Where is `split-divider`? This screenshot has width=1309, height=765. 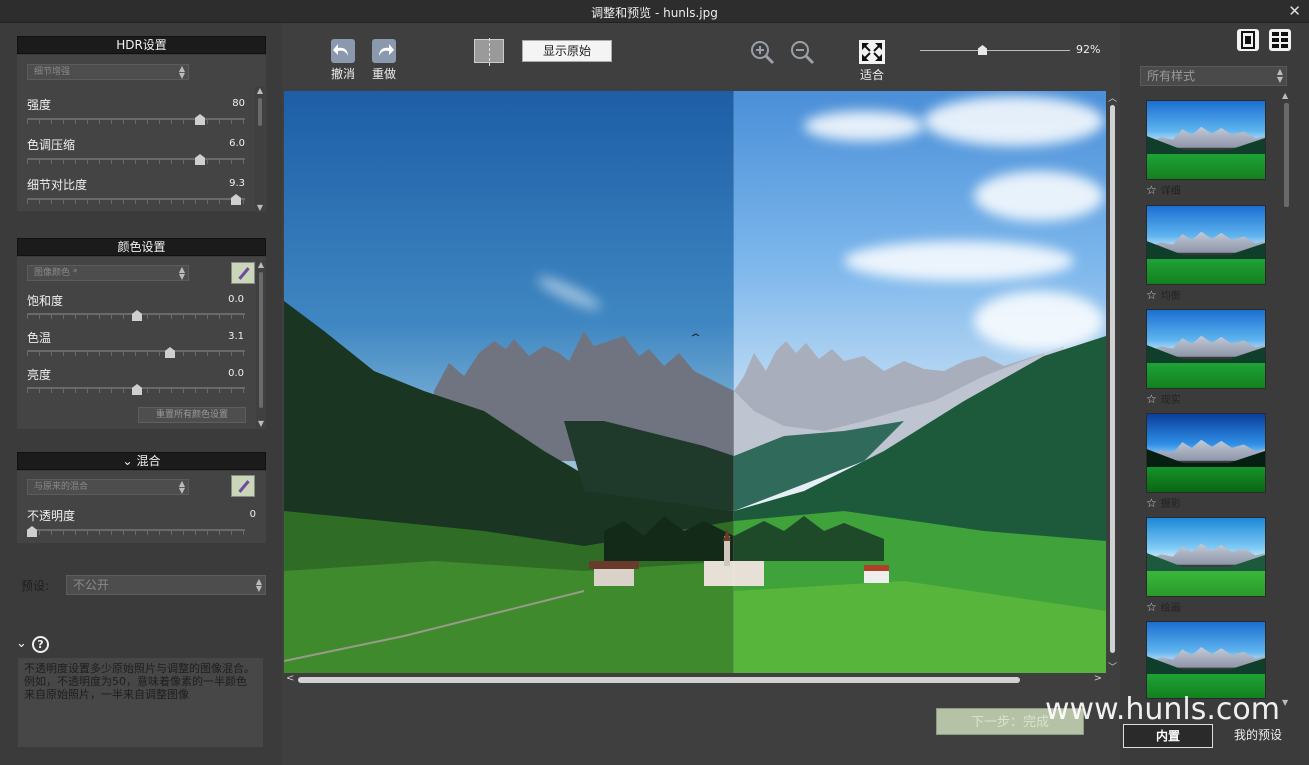
split-divider is located at coordinates (733, 382).